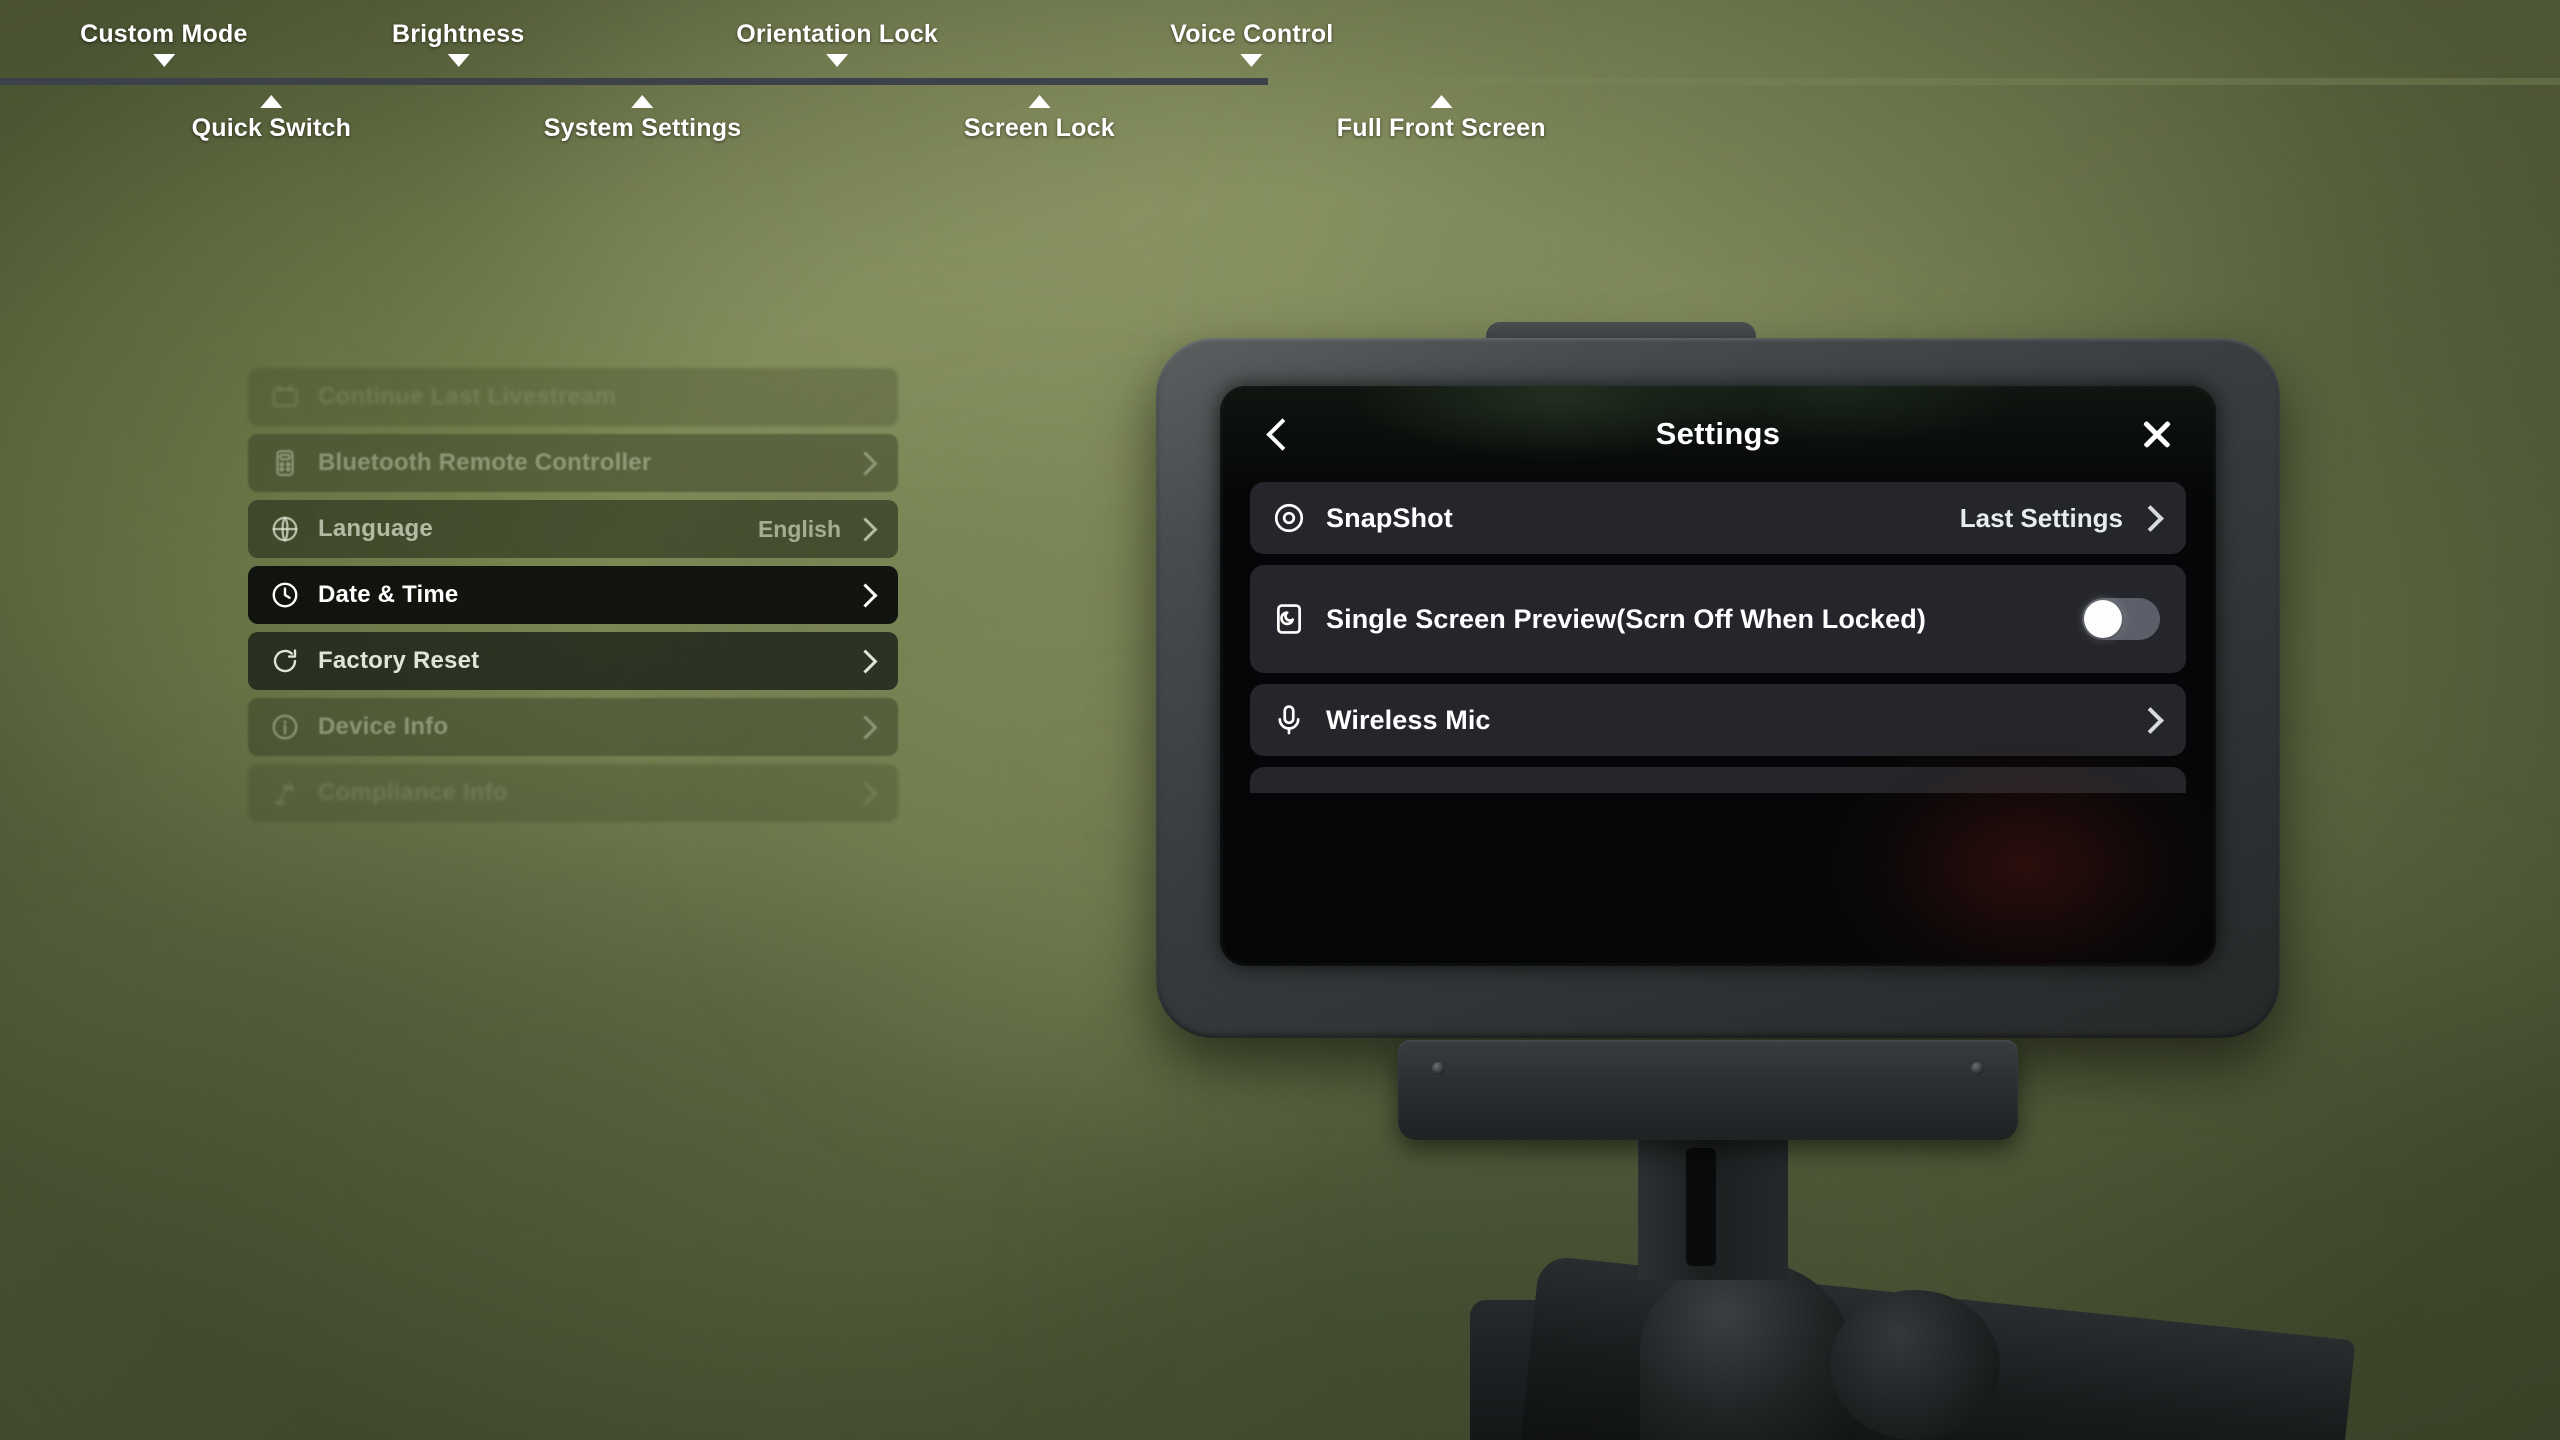  I want to click on annotation-callout: System Settings, so click(643, 119).